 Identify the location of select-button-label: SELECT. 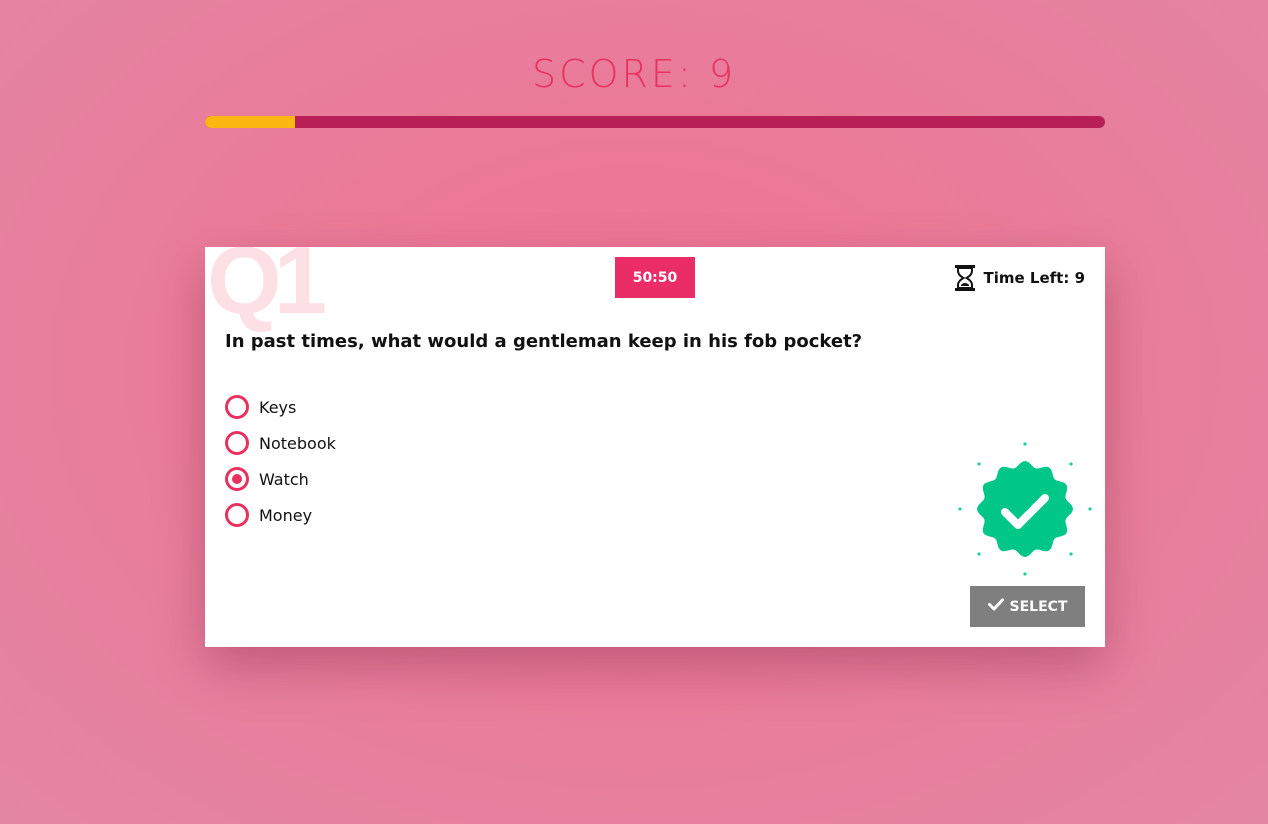
(1038, 606).